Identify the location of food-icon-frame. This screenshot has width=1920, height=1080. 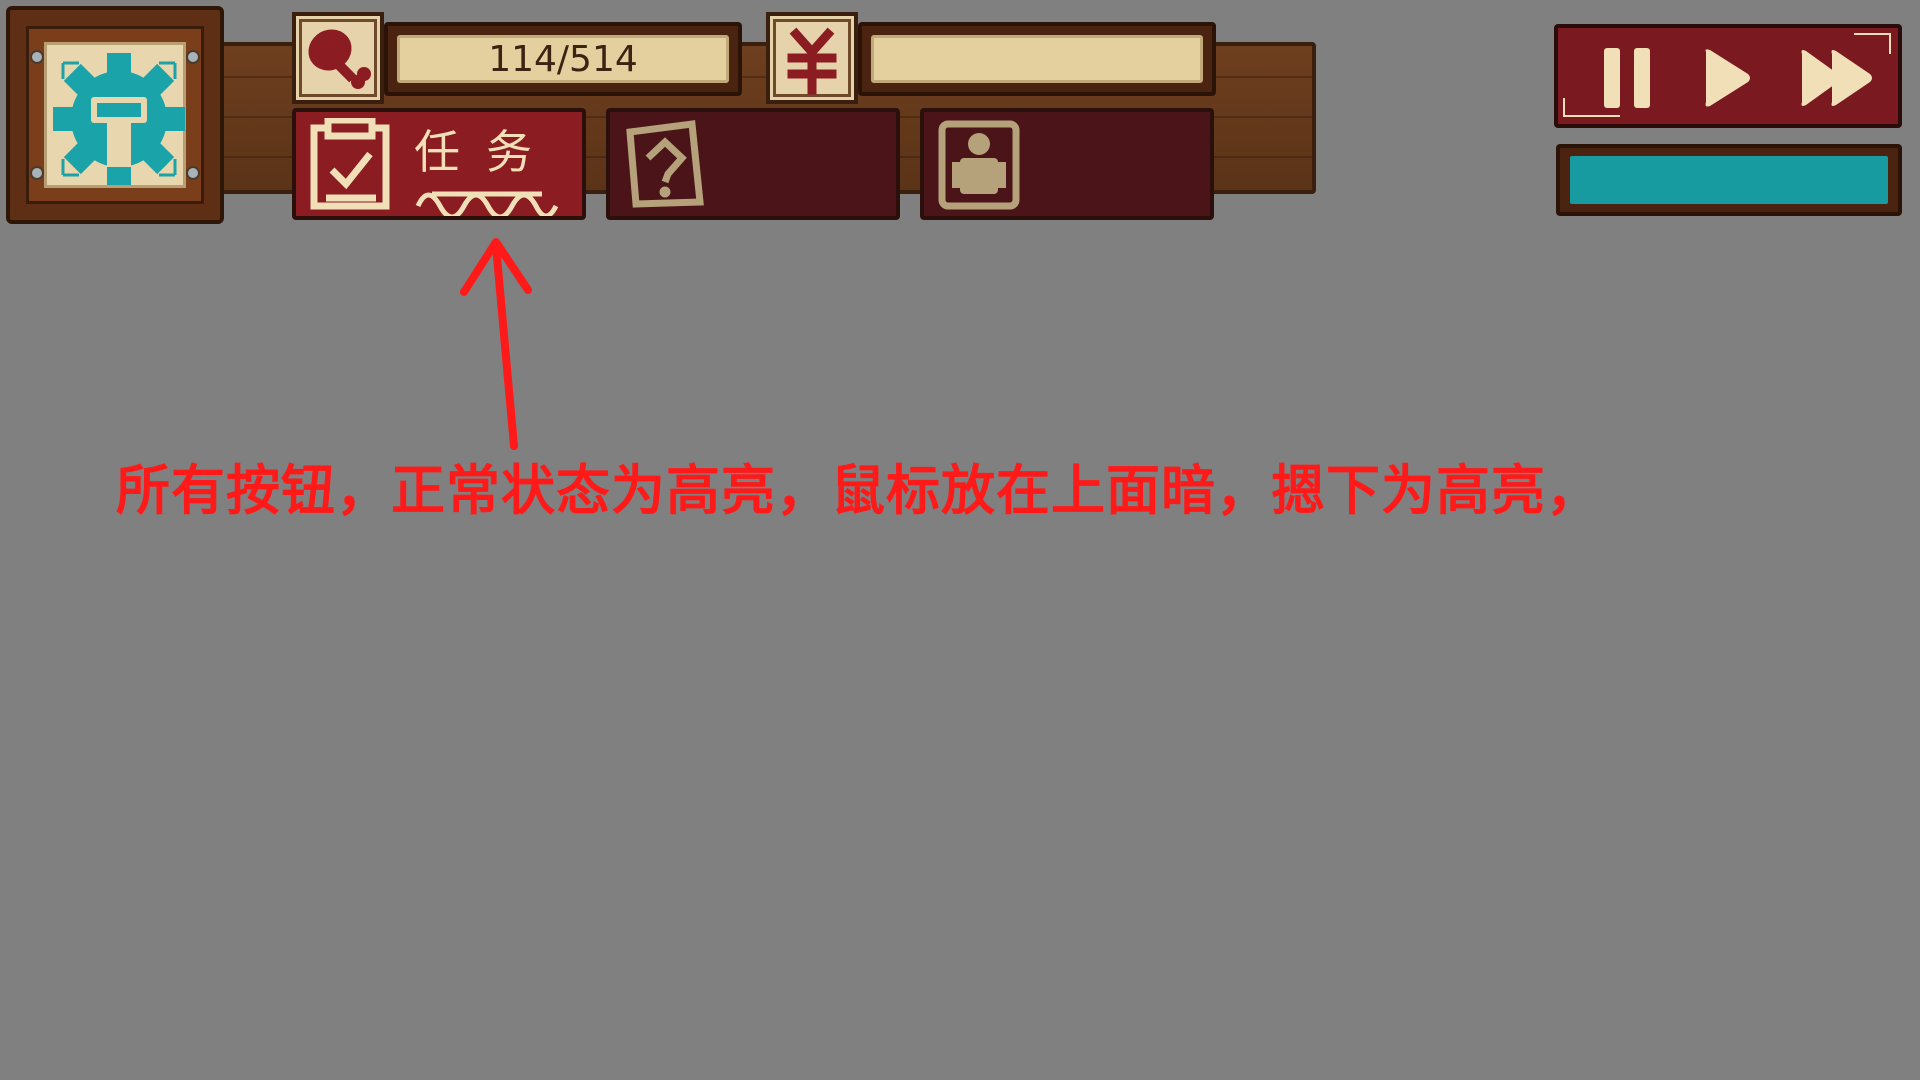
(338, 58).